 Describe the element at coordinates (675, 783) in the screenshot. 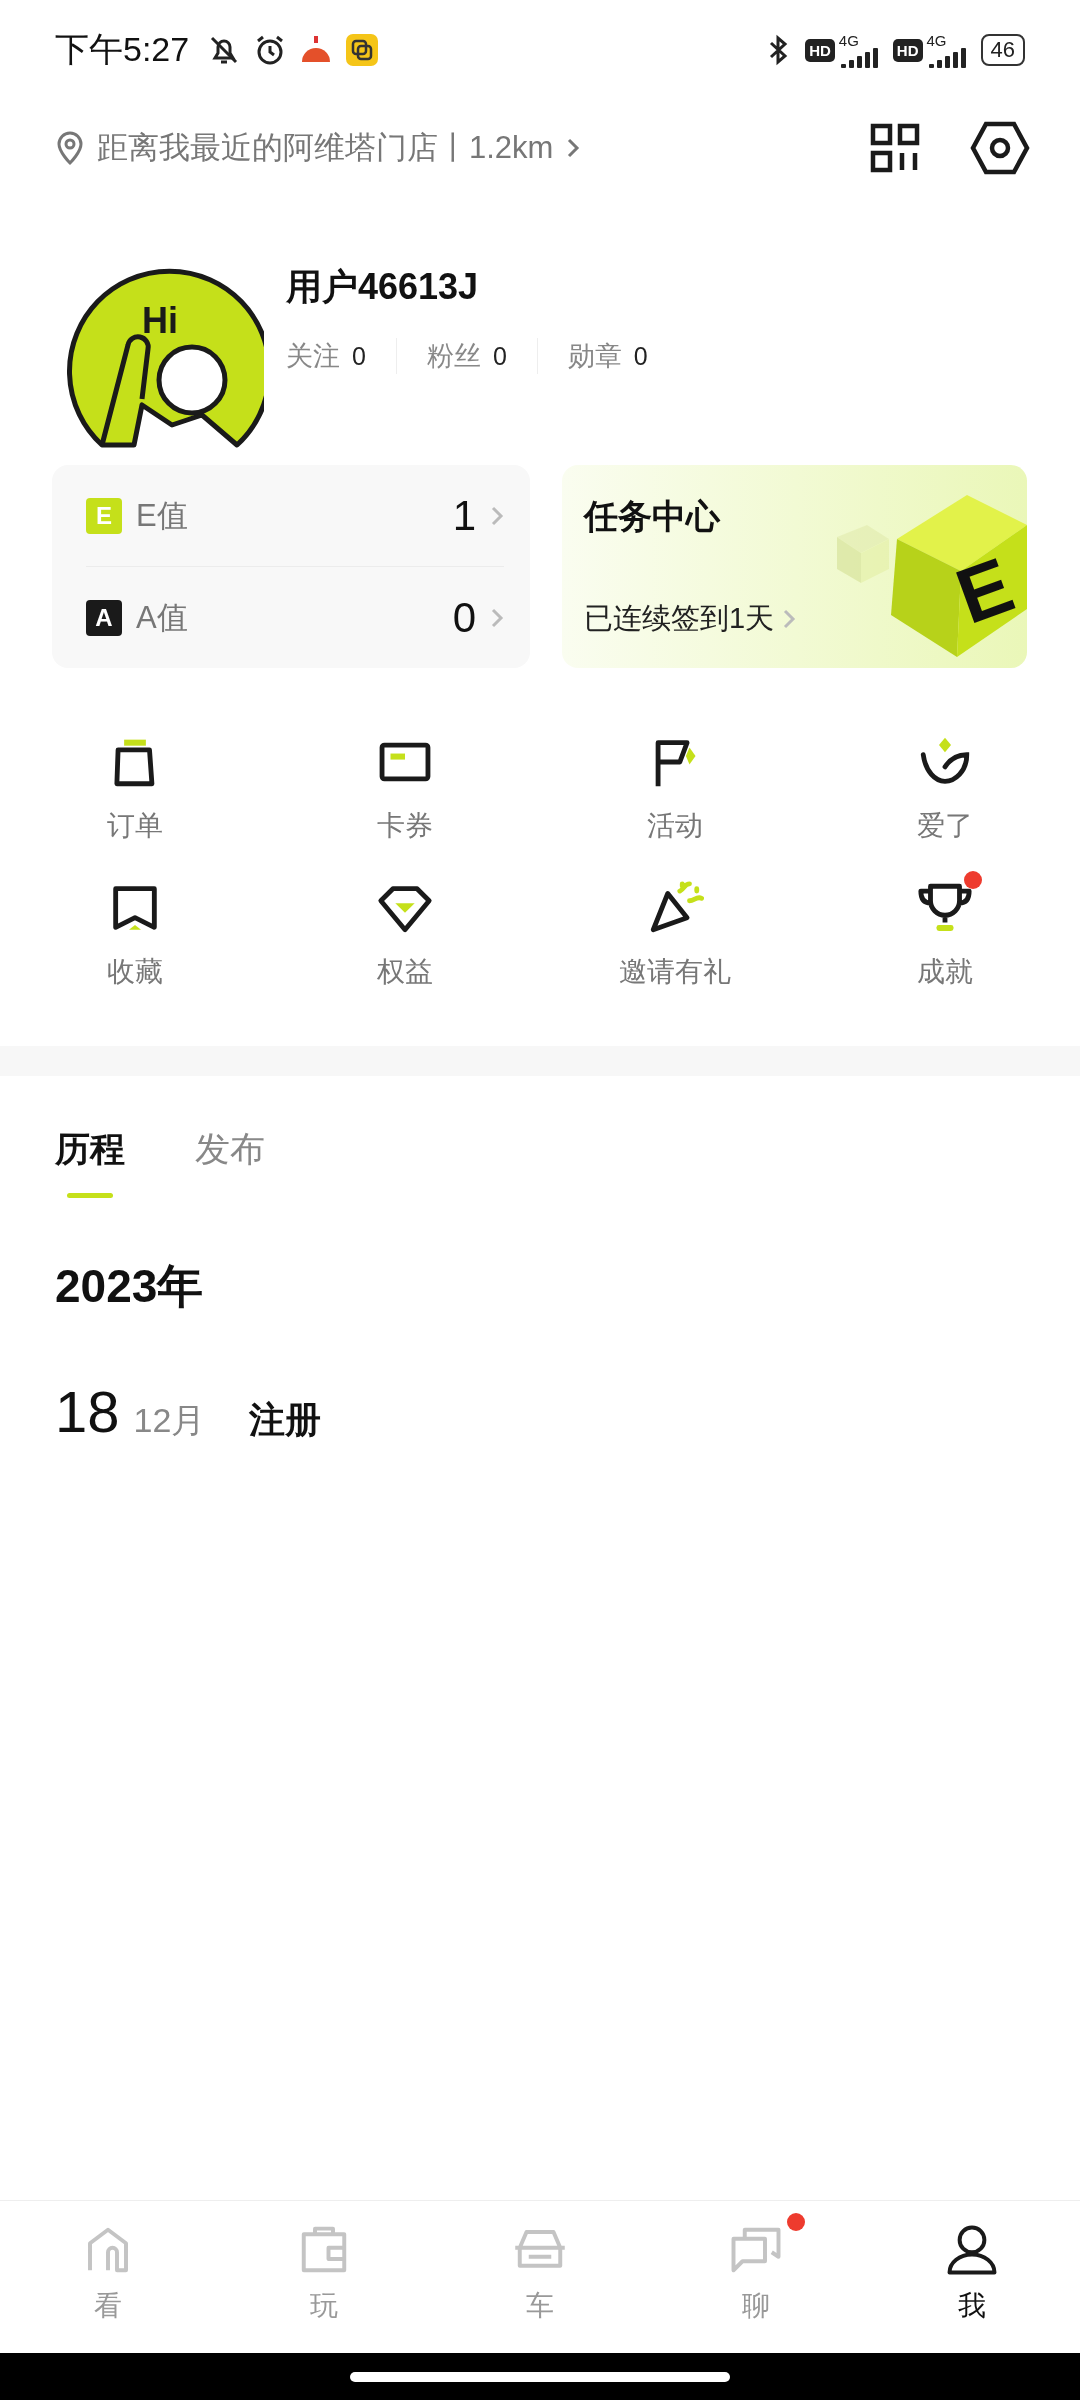

I see `shortcut-item: 活动` at that location.